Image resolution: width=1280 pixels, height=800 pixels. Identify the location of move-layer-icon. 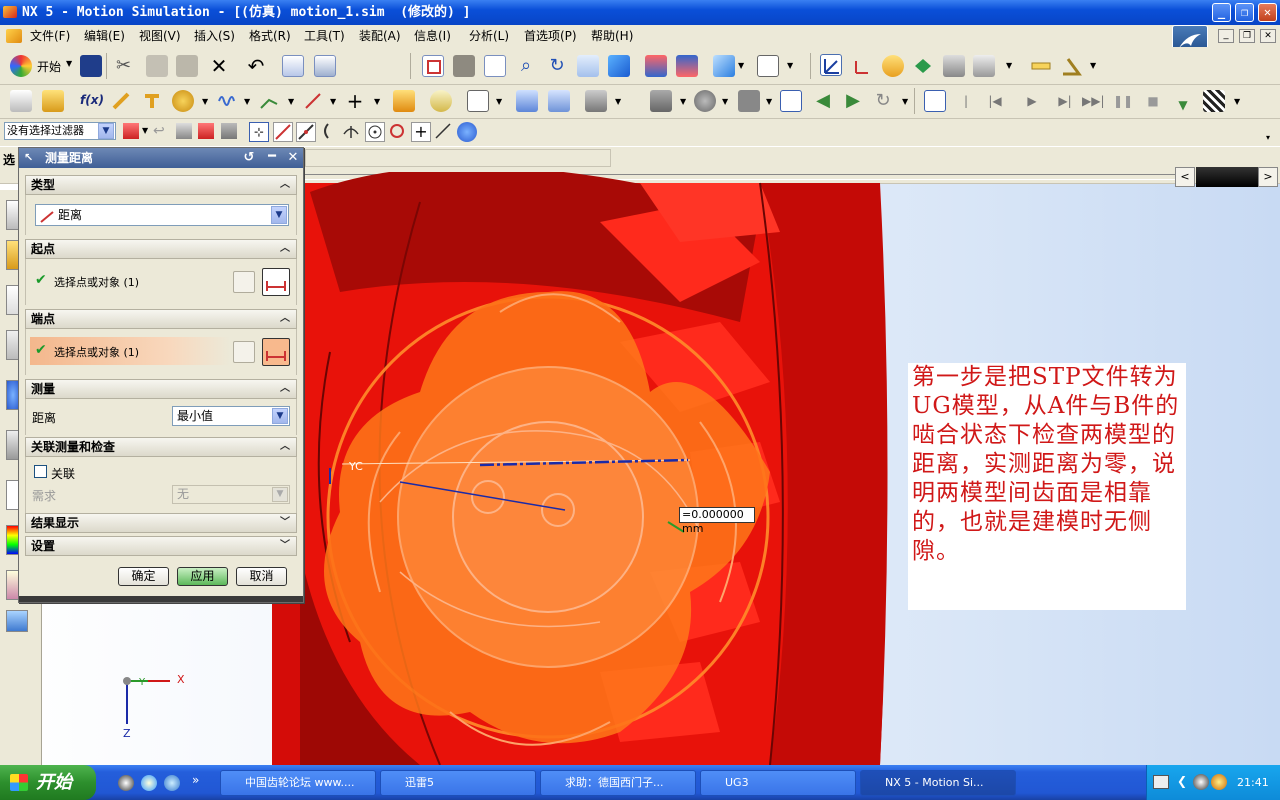
(687, 66).